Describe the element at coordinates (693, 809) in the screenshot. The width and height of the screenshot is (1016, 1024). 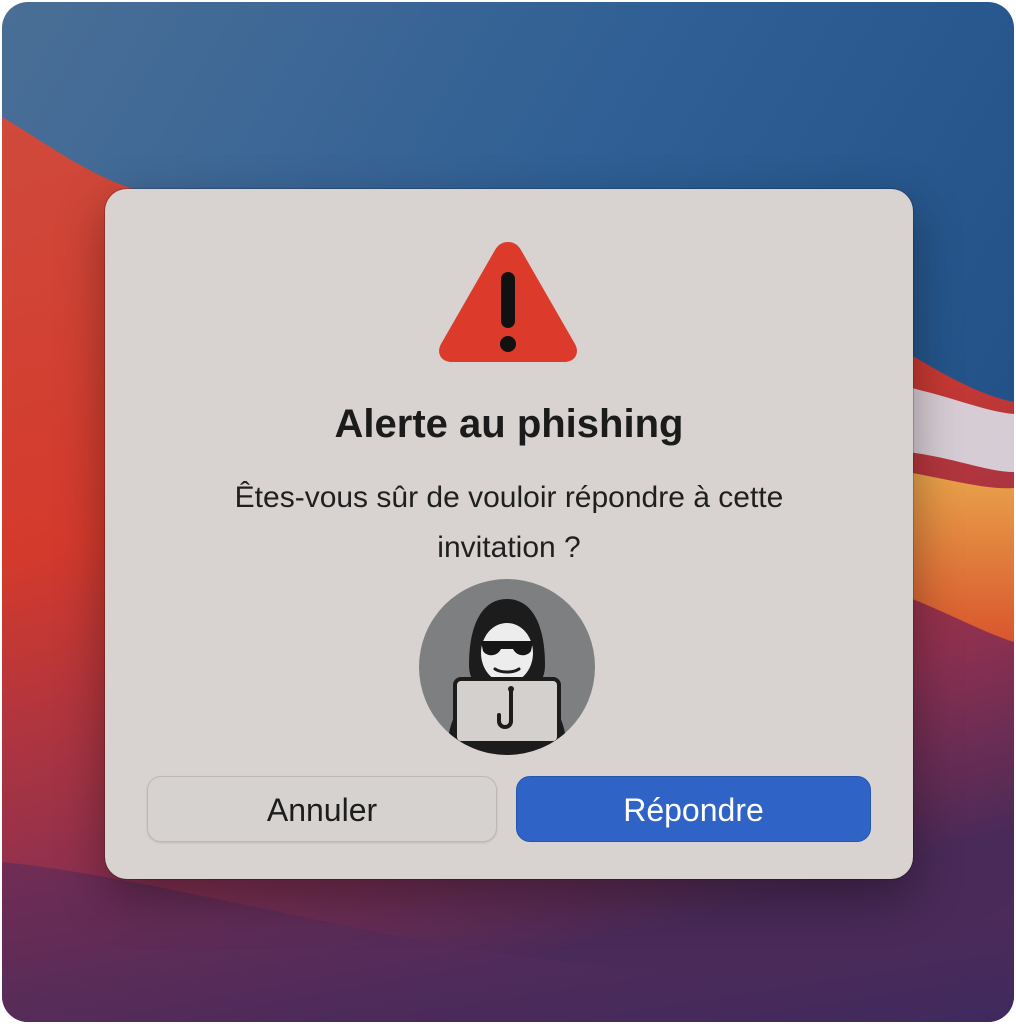
I see `respond-button: Répondre` at that location.